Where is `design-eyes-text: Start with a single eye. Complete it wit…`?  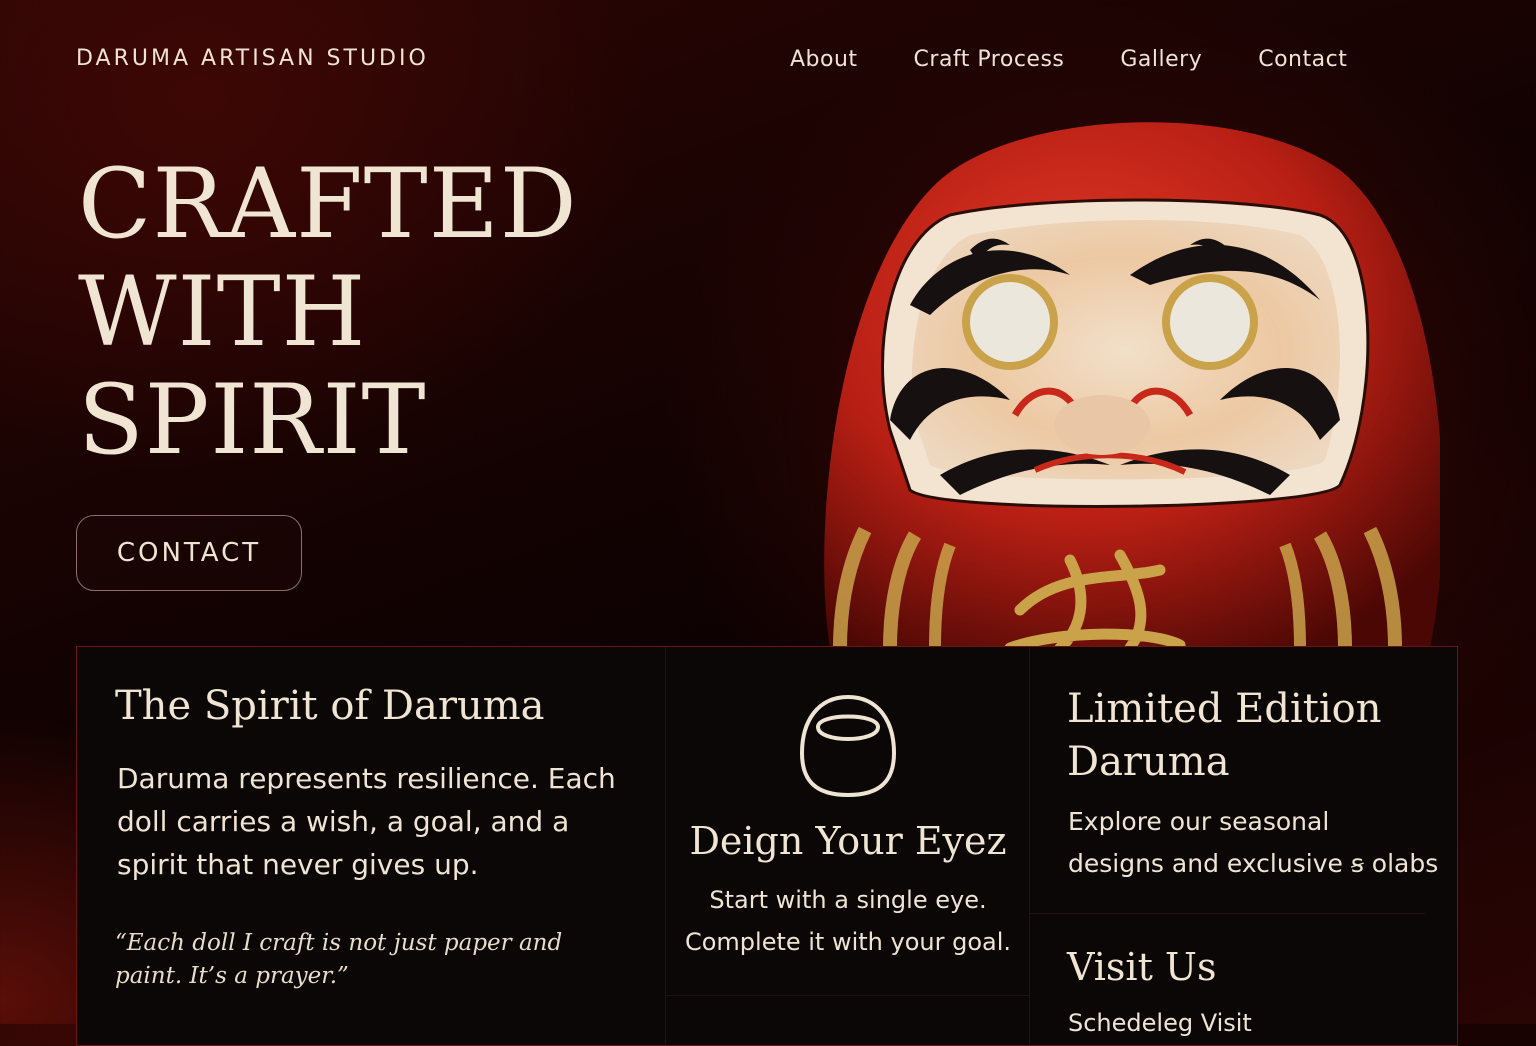 design-eyes-text: Start with a single eye. Complete it wit… is located at coordinates (848, 921).